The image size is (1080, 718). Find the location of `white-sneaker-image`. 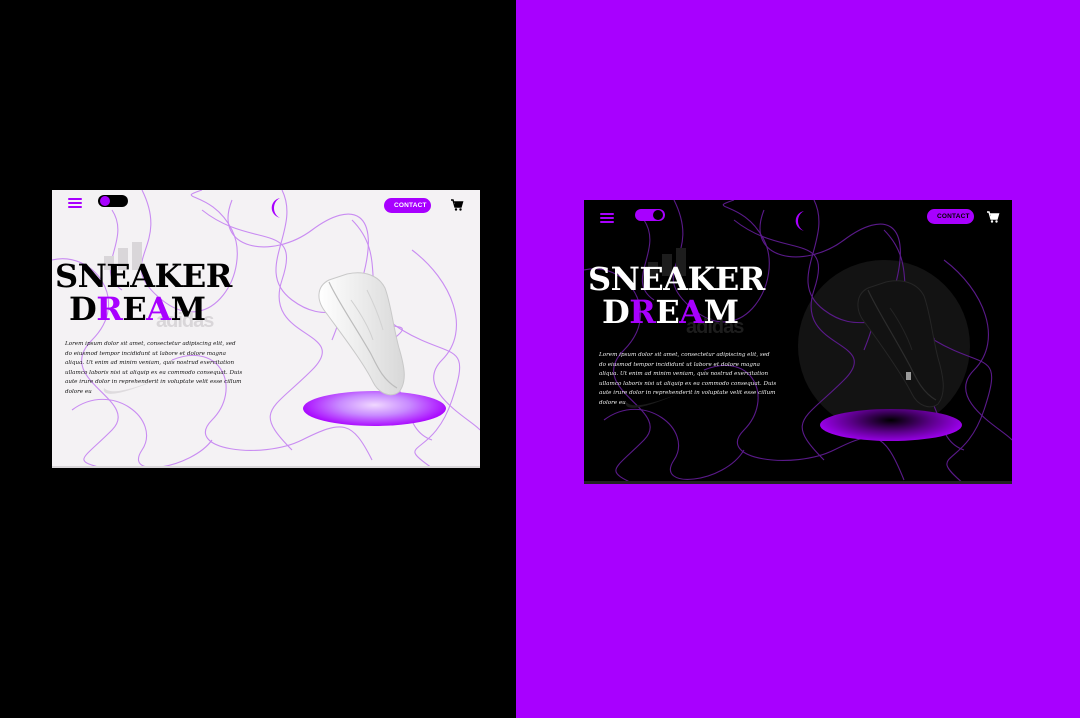

white-sneaker-image is located at coordinates (361, 334).